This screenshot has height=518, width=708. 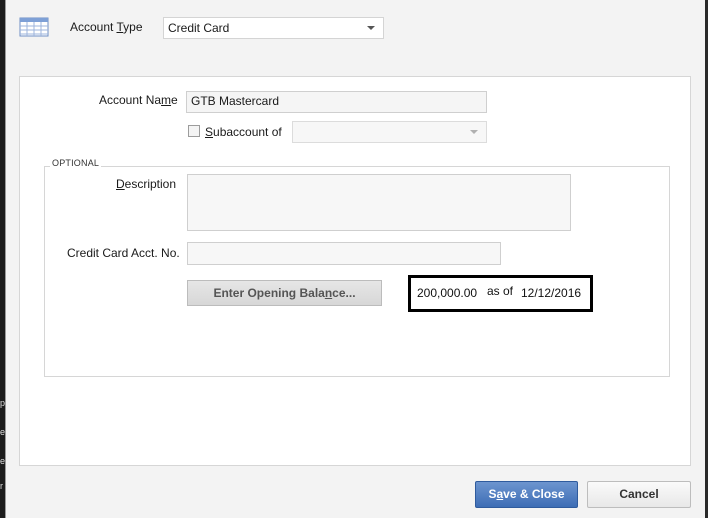 What do you see at coordinates (639, 494) in the screenshot?
I see `cancel-button: Cancel` at bounding box center [639, 494].